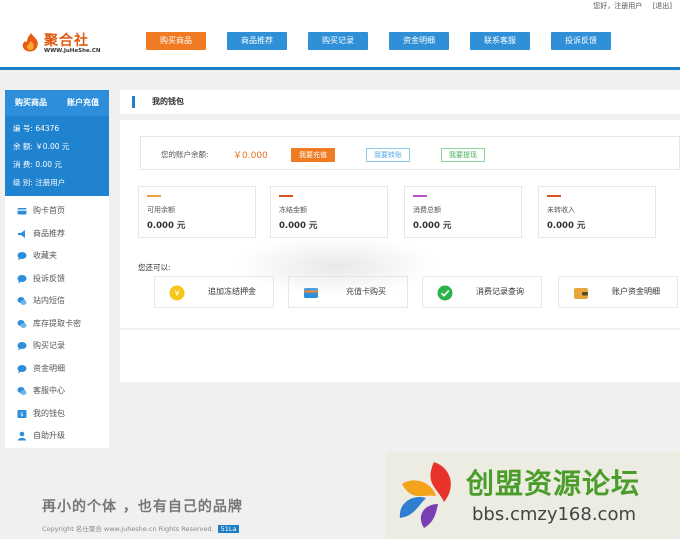 The image size is (680, 539). What do you see at coordinates (39, 182) in the screenshot?
I see `info-level: 级 别: 注册用户` at bounding box center [39, 182].